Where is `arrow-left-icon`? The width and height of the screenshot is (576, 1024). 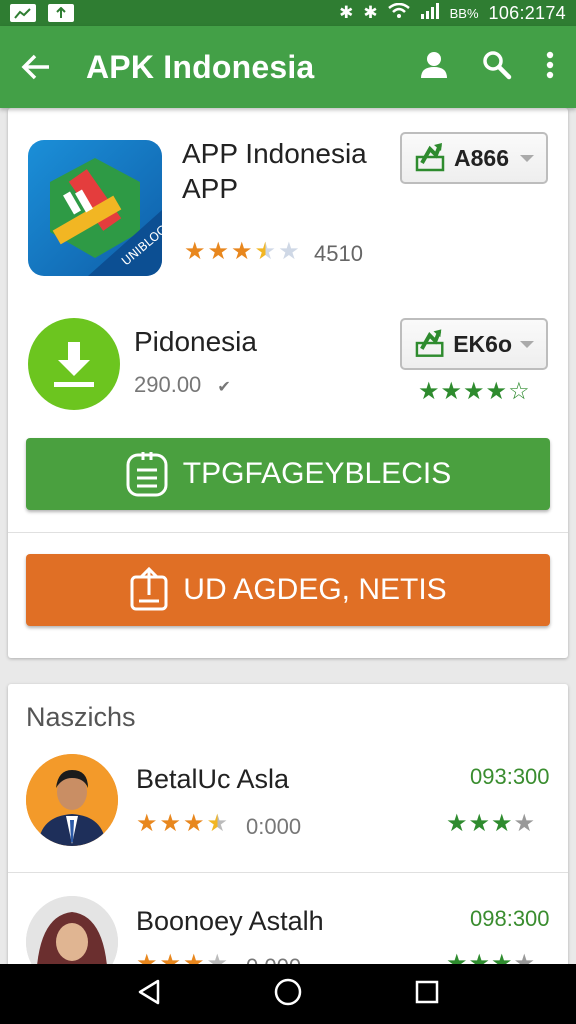 arrow-left-icon is located at coordinates (35, 67).